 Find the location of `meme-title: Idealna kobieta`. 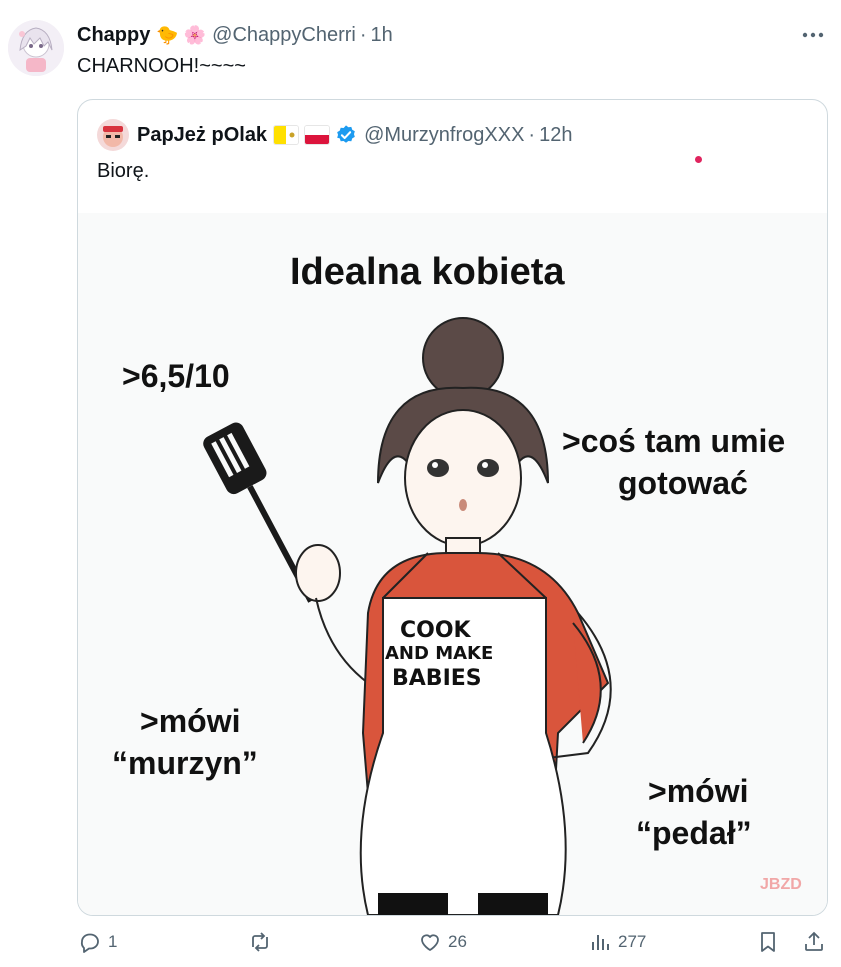

meme-title: Idealna kobieta is located at coordinates (427, 272).